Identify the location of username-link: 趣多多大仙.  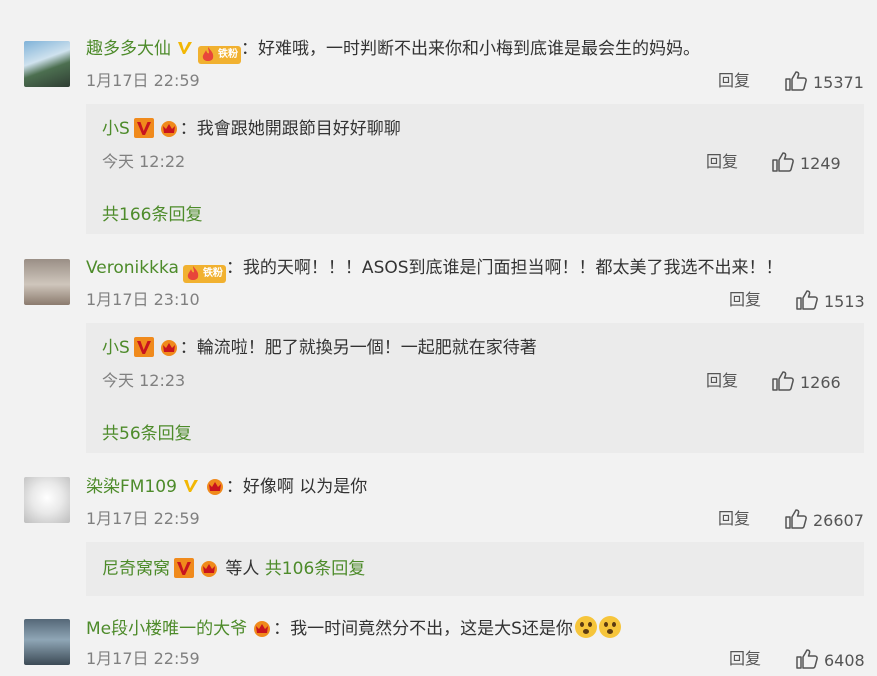
(128, 49).